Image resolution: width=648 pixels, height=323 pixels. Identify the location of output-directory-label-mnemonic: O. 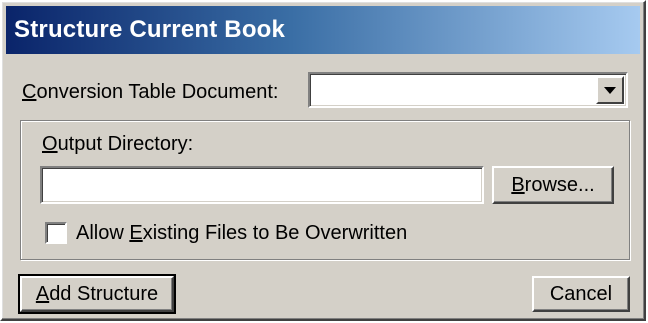
(50, 144).